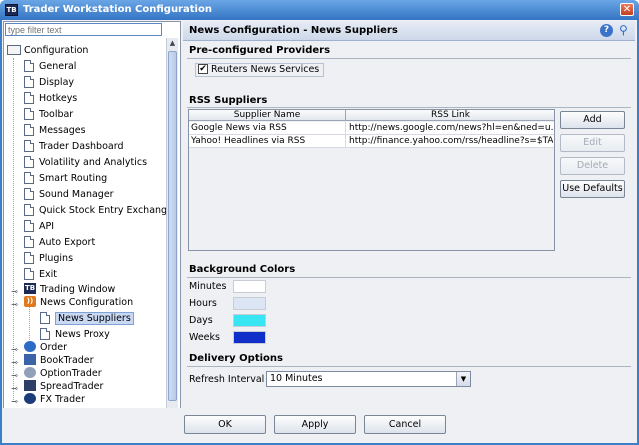 The width and height of the screenshot is (639, 445). I want to click on table-header: Supplier Name RSS Link, so click(371, 115).